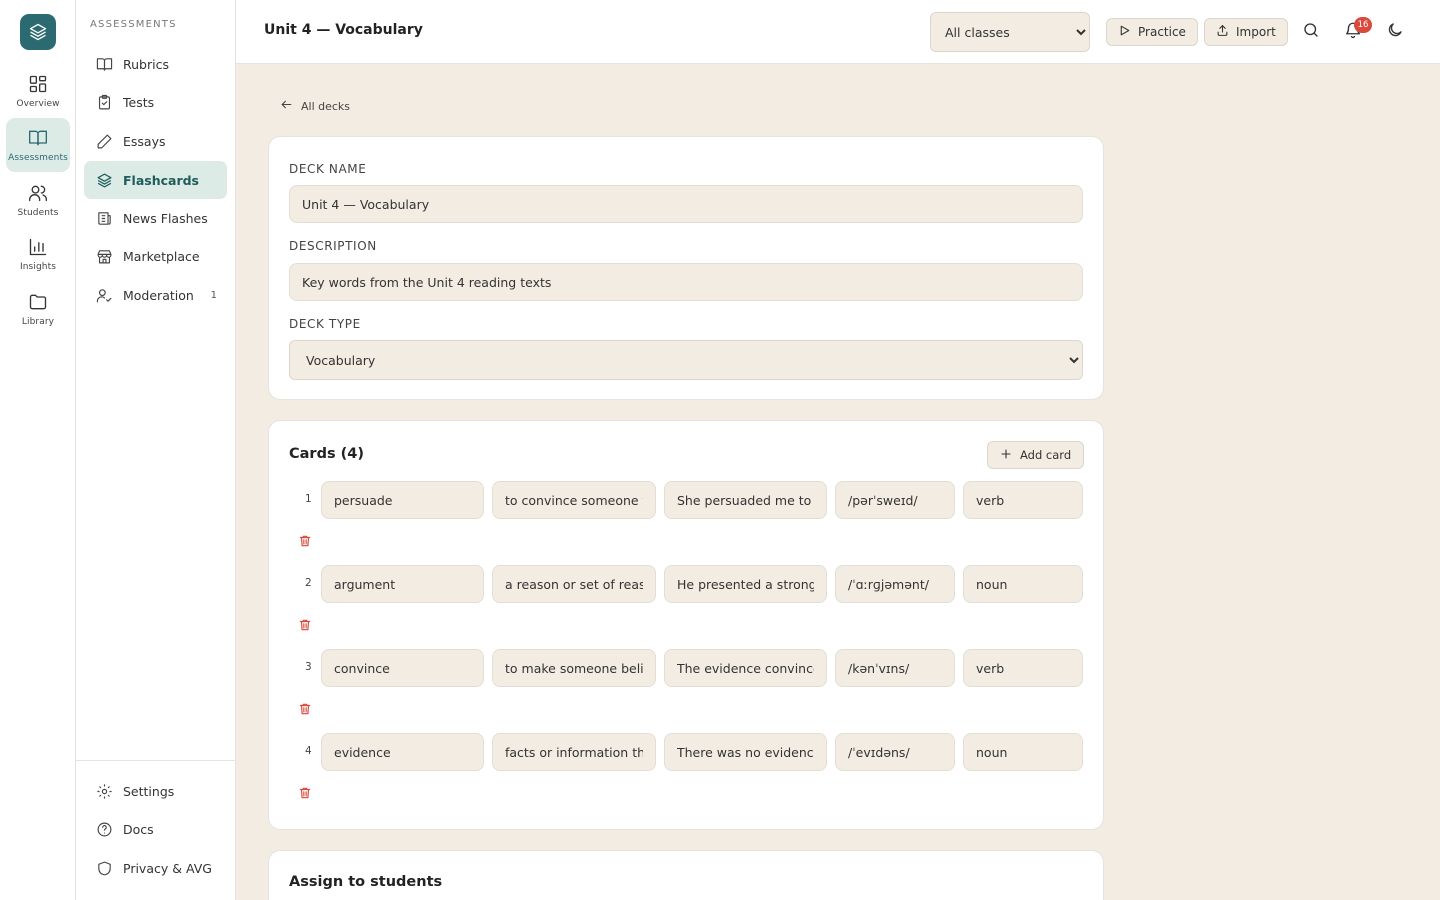  Describe the element at coordinates (328, 169) in the screenshot. I see `deck-name-label: DECK NAME` at that location.